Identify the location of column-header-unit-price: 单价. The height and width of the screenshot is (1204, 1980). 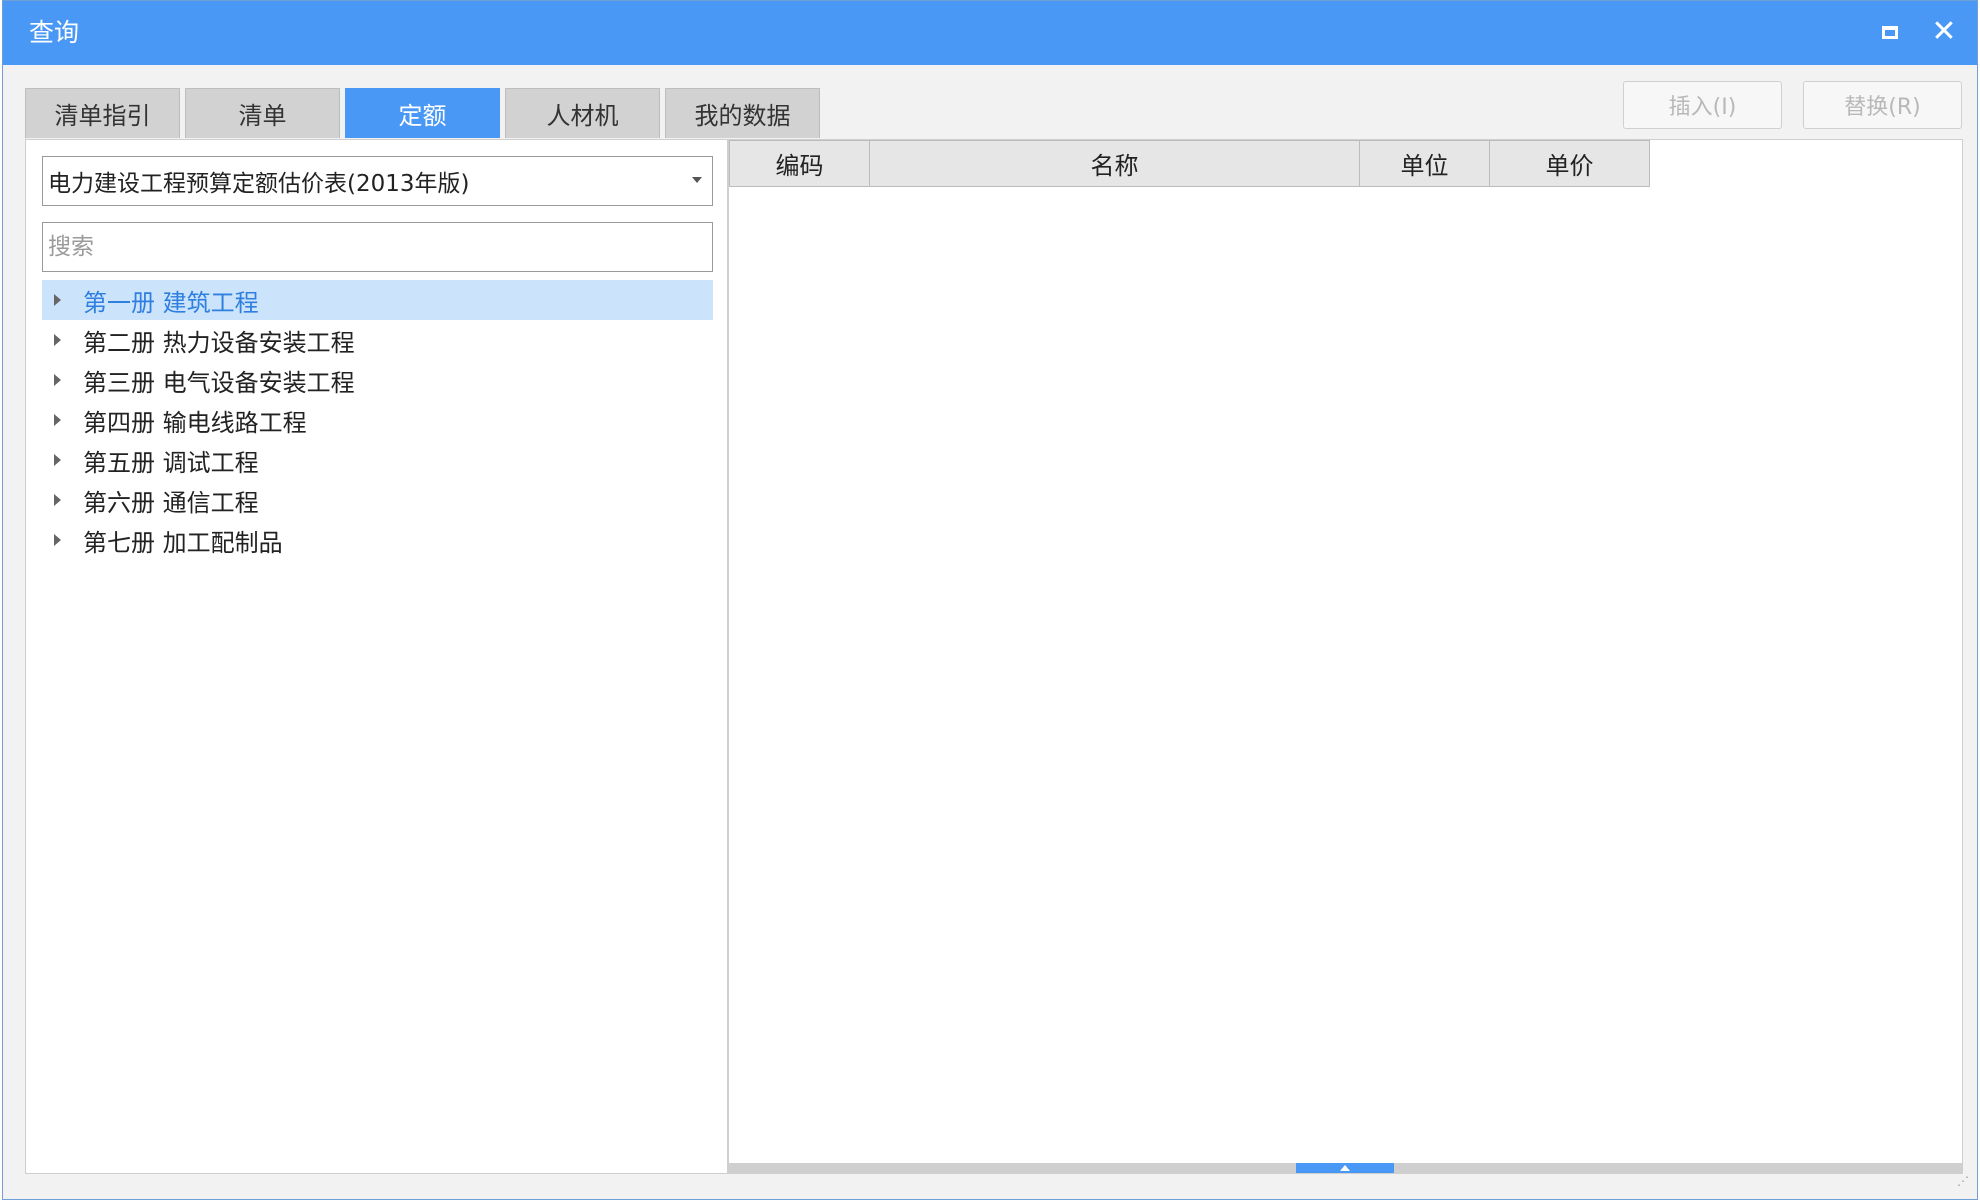
(1570, 163).